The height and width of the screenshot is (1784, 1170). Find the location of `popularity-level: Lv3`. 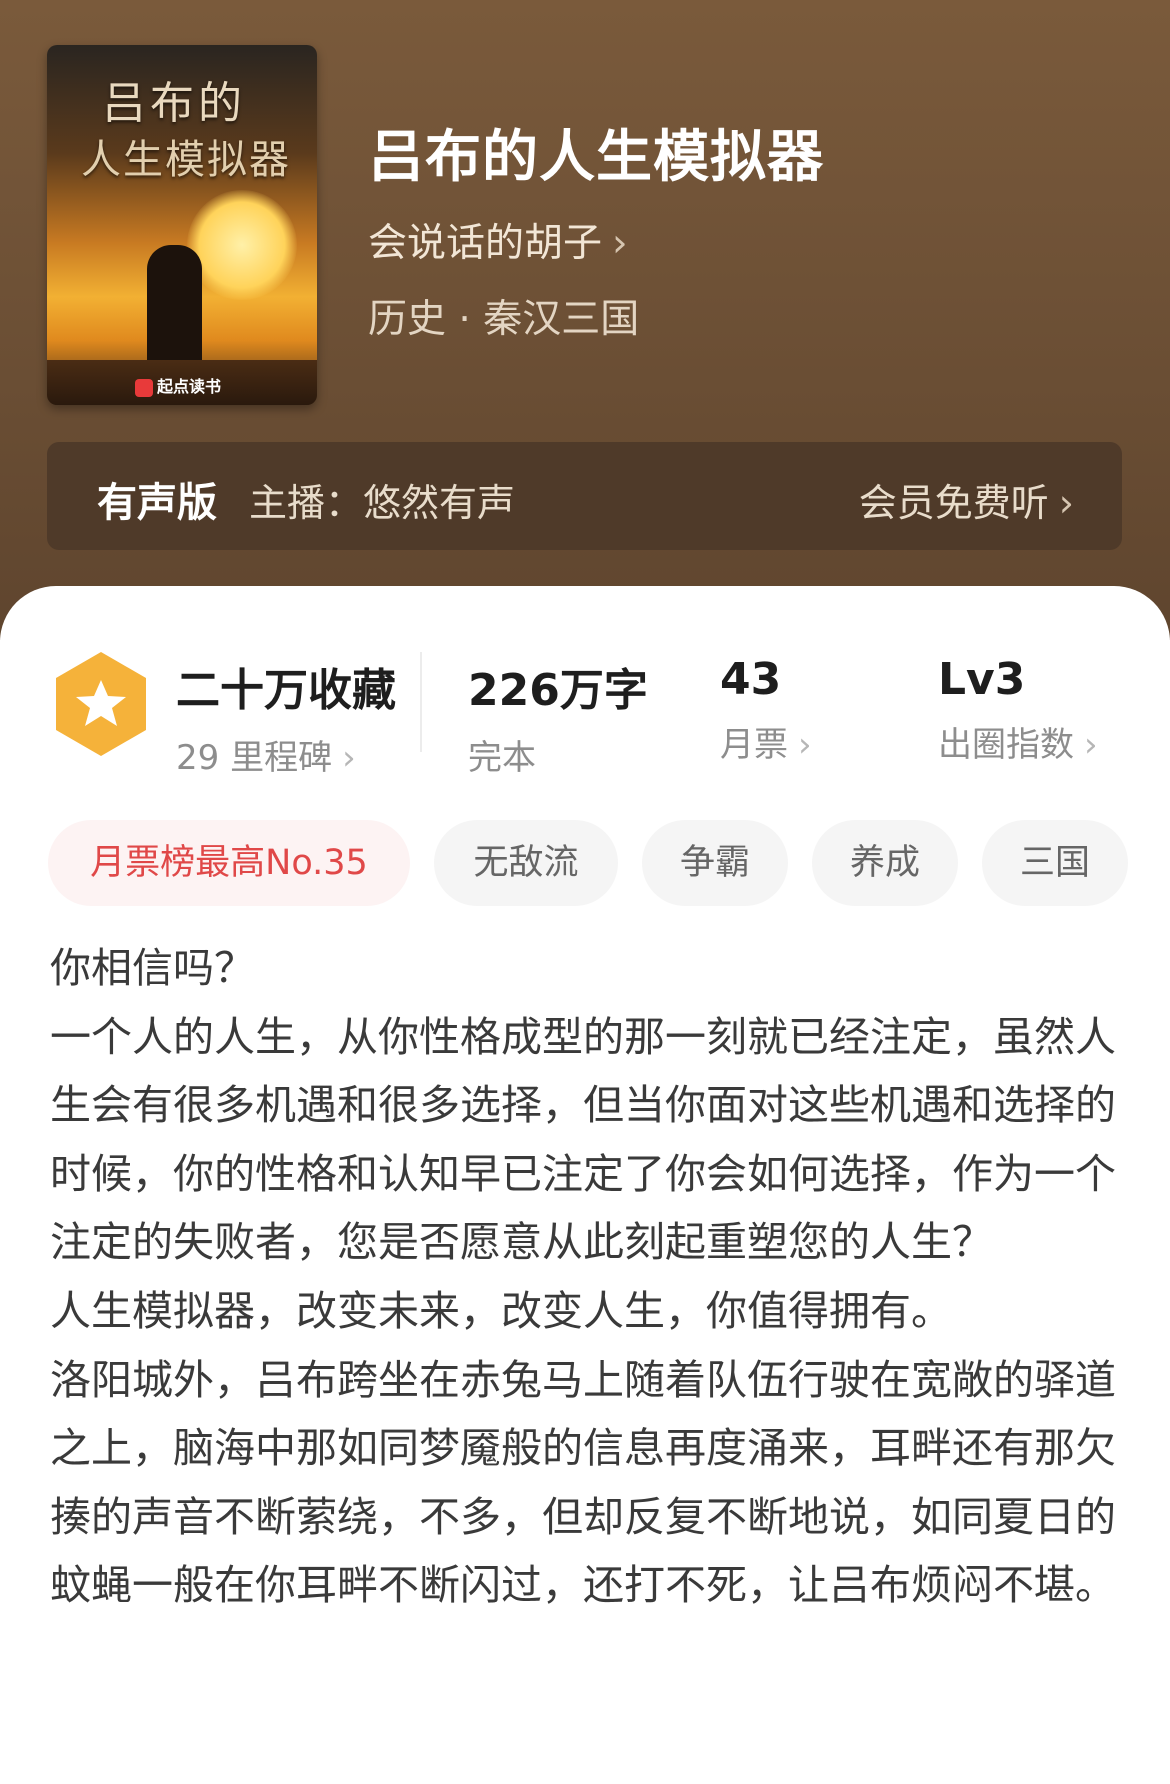

popularity-level: Lv3 is located at coordinates (982, 679).